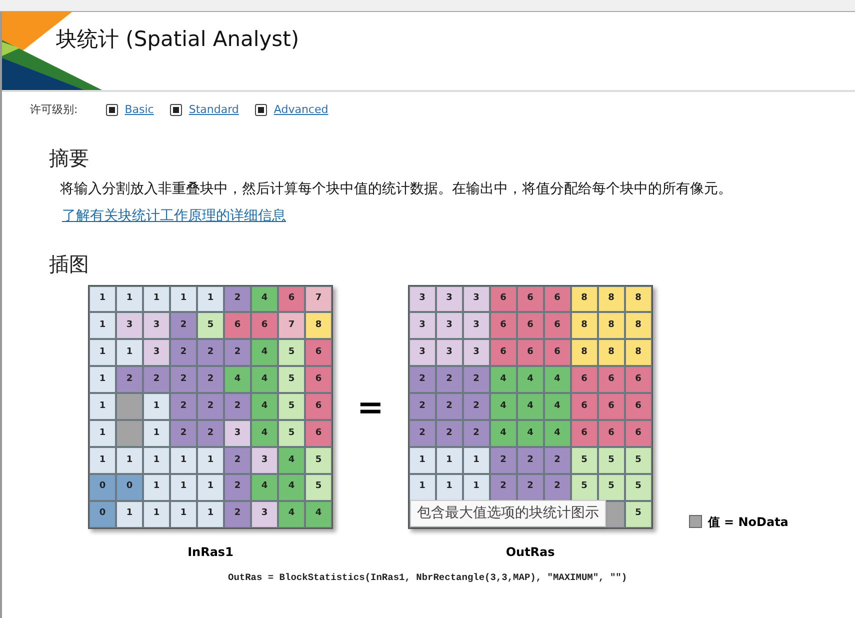  What do you see at coordinates (213, 110) in the screenshot?
I see `license-link: Standard` at bounding box center [213, 110].